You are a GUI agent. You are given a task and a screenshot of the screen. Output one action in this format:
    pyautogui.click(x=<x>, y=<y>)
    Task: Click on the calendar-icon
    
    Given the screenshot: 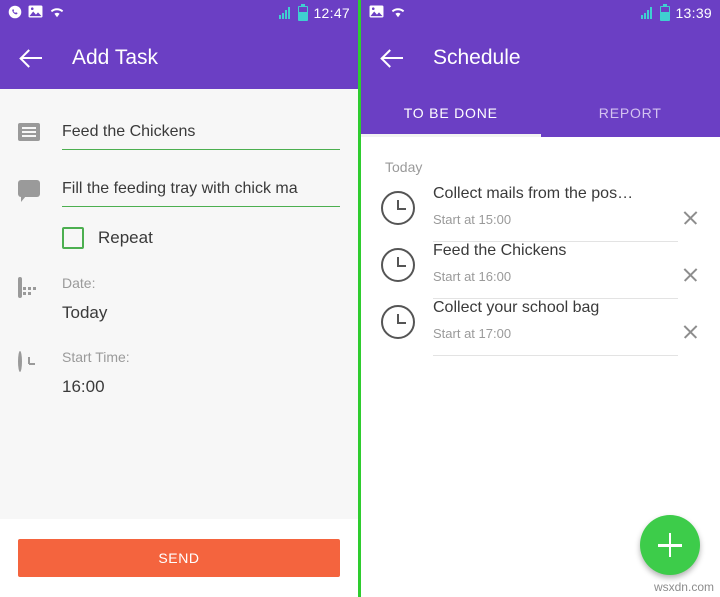 What is the action you would take?
    pyautogui.click(x=20, y=287)
    